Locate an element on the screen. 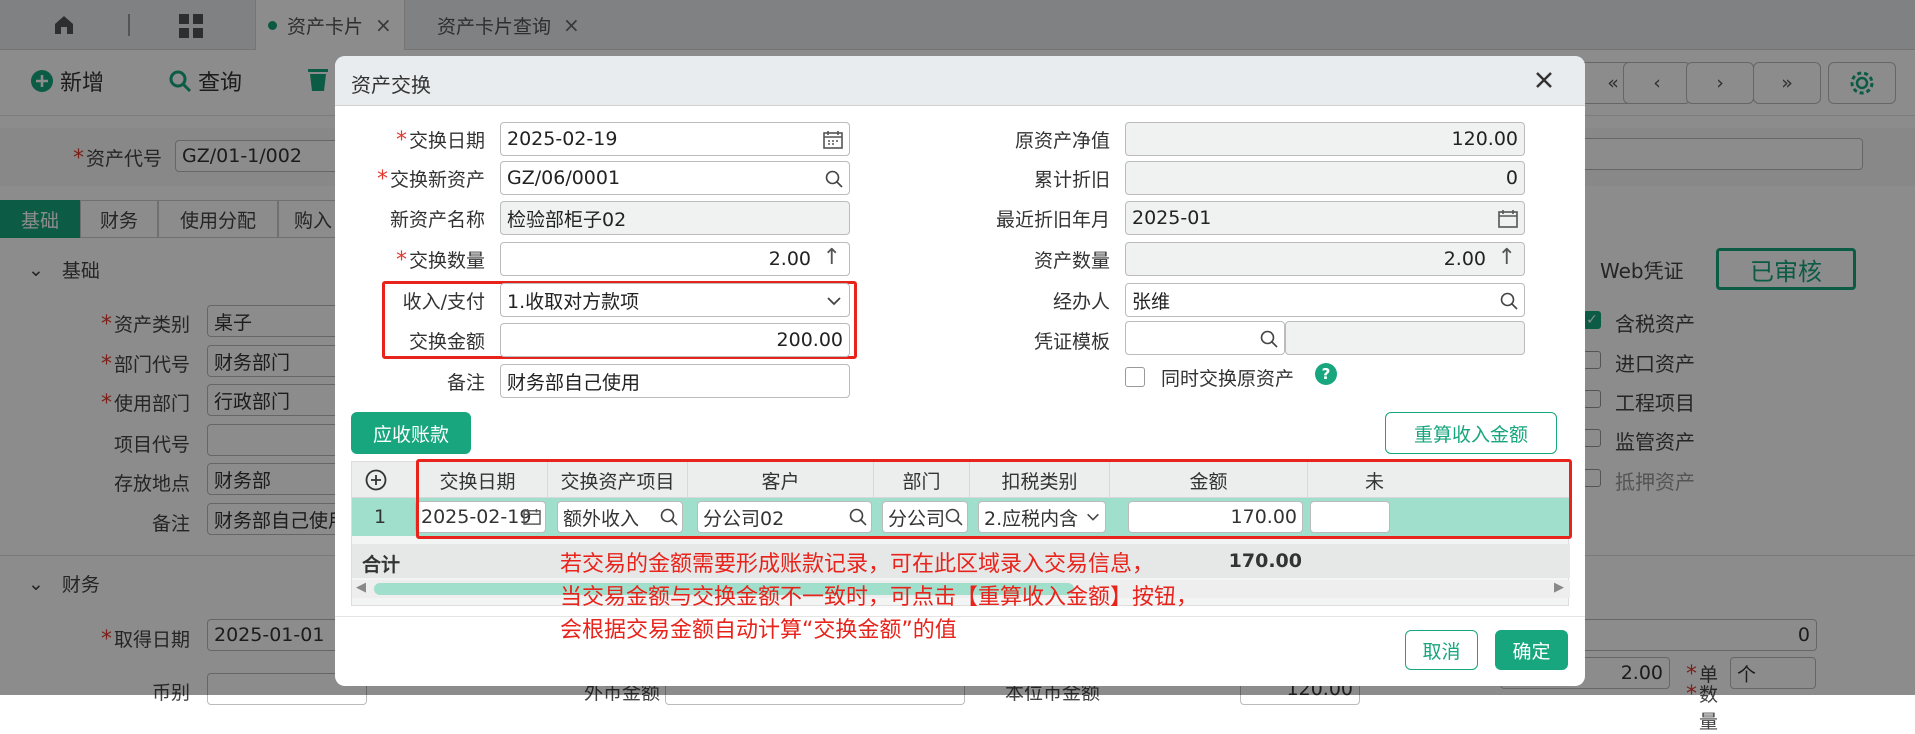 Image resolution: width=1915 pixels, height=734 pixels. amount-label: 交换金额 is located at coordinates (446, 342).